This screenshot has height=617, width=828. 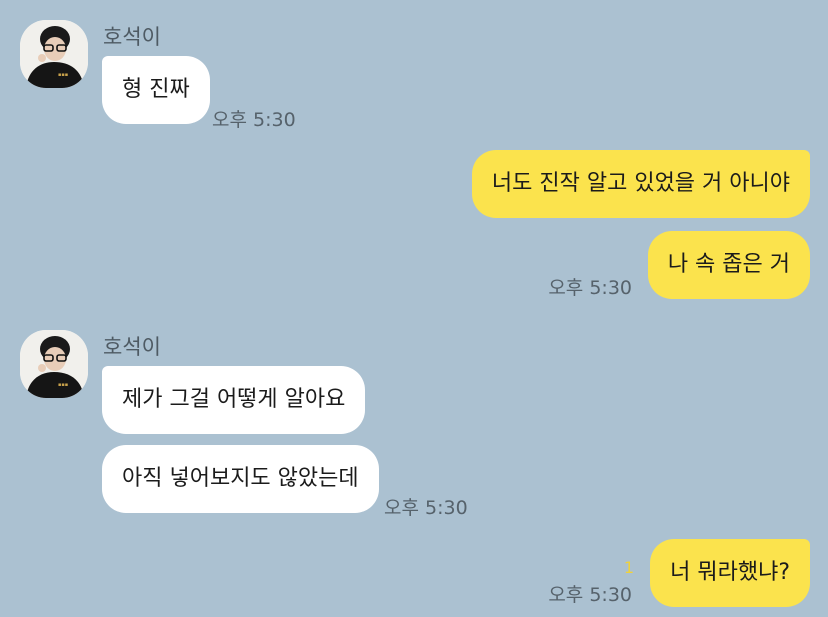 What do you see at coordinates (640, 184) in the screenshot?
I see `message-bubble: 너도 진작 알고 있었을 거 아니야` at bounding box center [640, 184].